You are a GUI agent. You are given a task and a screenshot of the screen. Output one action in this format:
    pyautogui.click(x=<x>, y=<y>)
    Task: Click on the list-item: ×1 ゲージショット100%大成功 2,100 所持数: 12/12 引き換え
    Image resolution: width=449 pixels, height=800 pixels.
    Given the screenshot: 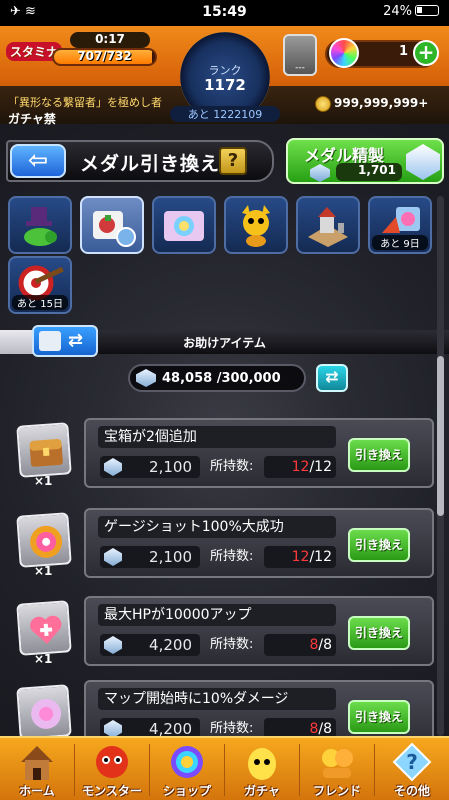 What is the action you would take?
    pyautogui.click(x=224, y=550)
    